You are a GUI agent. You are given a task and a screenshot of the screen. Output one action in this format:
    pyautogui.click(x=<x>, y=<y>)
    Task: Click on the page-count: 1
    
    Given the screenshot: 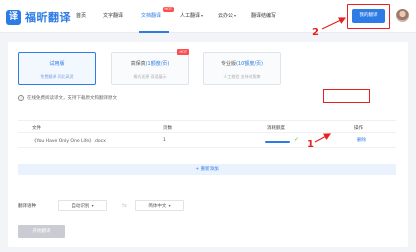 What is the action you would take?
    pyautogui.click(x=164, y=140)
    